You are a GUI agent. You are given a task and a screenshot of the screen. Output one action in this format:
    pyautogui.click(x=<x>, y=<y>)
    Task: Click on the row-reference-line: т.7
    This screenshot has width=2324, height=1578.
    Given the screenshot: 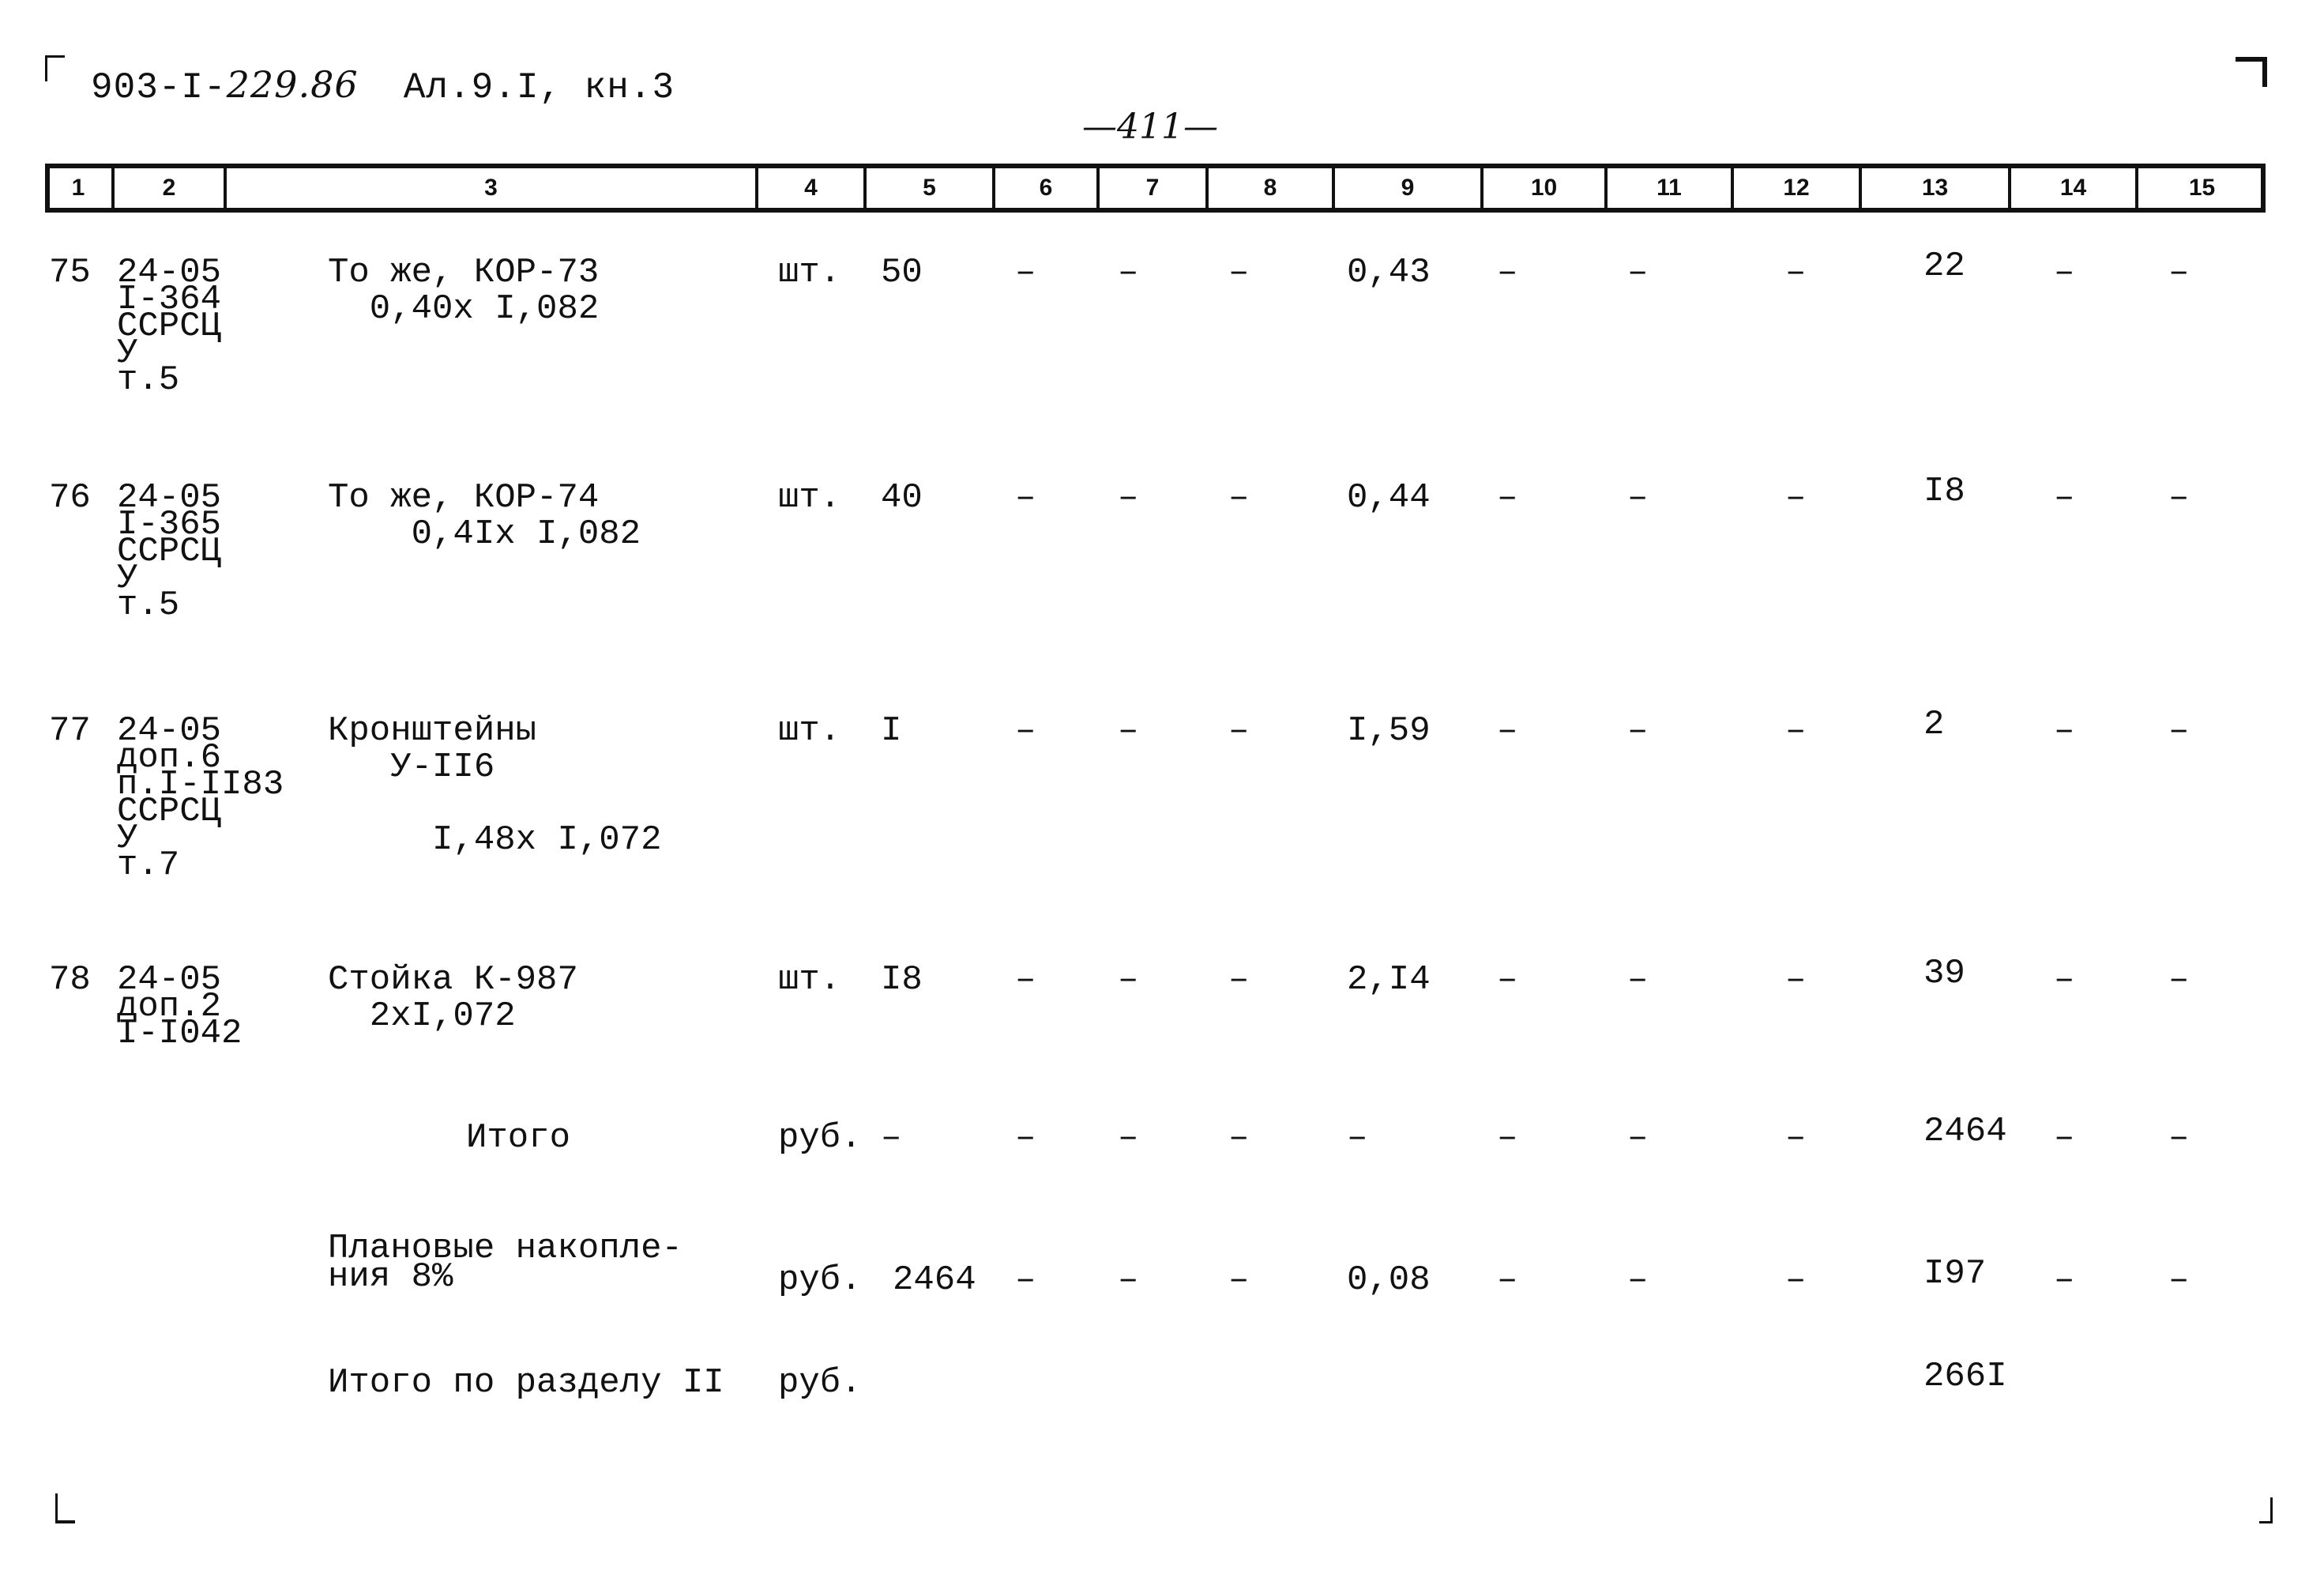 What is the action you would take?
    pyautogui.click(x=148, y=865)
    